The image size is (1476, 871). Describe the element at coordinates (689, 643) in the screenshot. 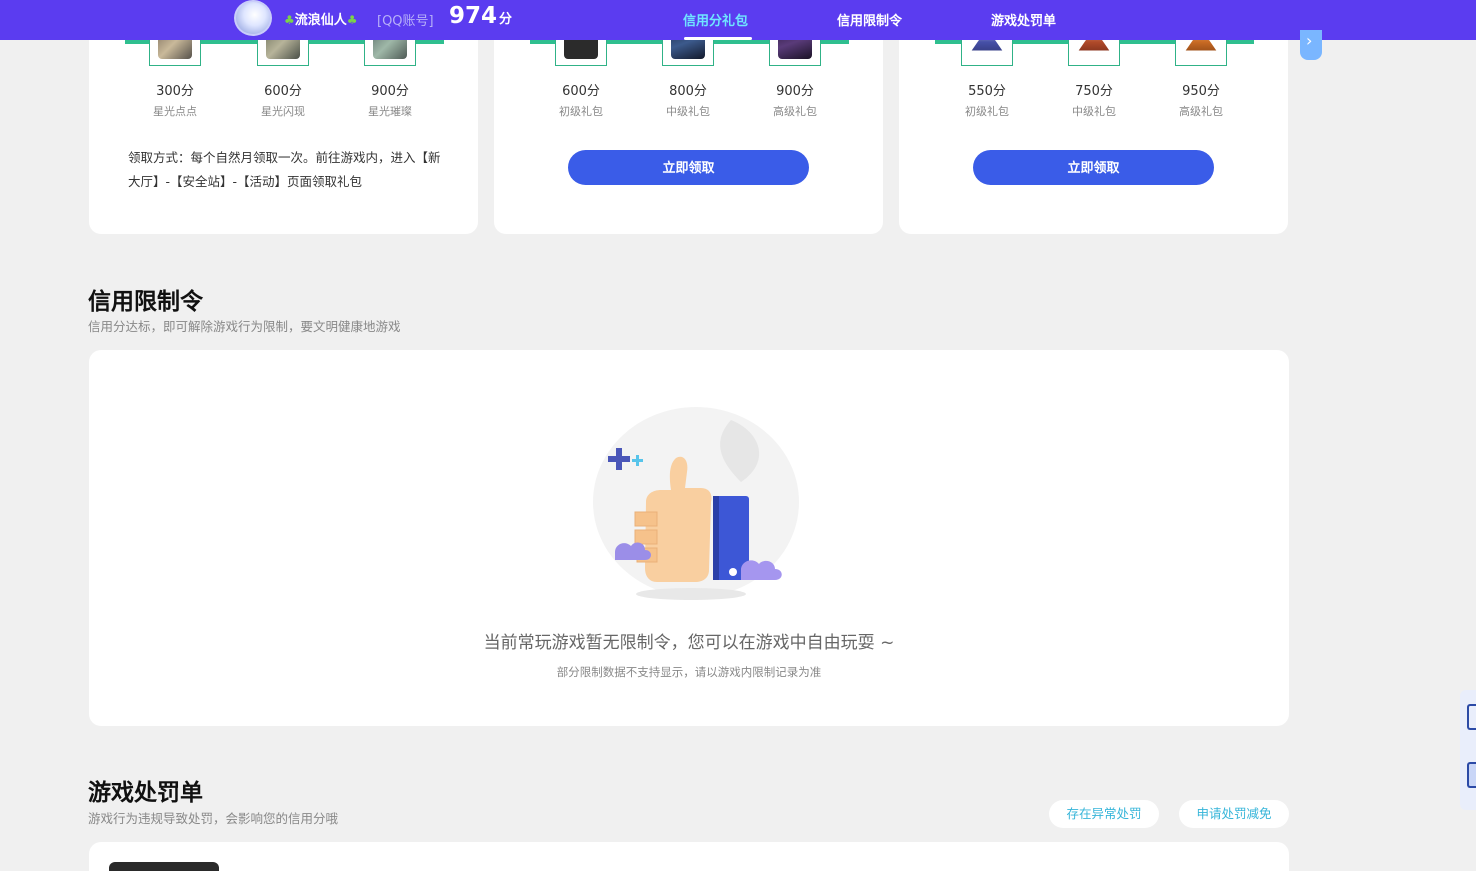

I see `empty-state-message: 当前常玩游戏暂无限制令，您可以在游戏中自由玩耍 ~` at that location.